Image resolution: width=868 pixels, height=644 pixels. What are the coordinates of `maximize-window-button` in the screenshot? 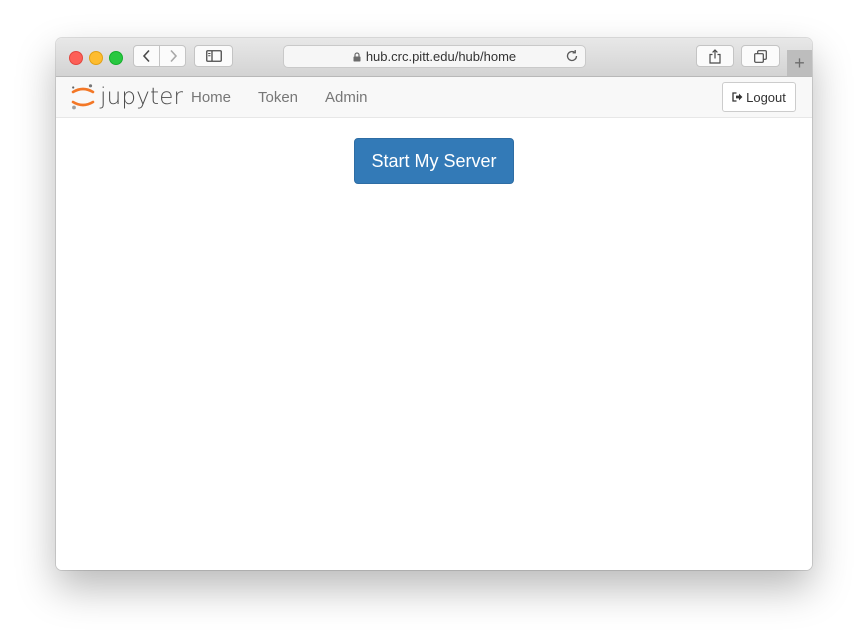 It's located at (116, 58).